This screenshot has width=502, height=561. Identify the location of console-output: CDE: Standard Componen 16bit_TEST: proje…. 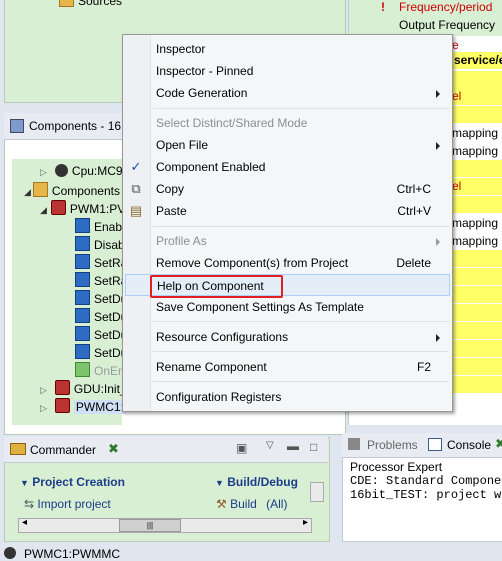
(426, 488).